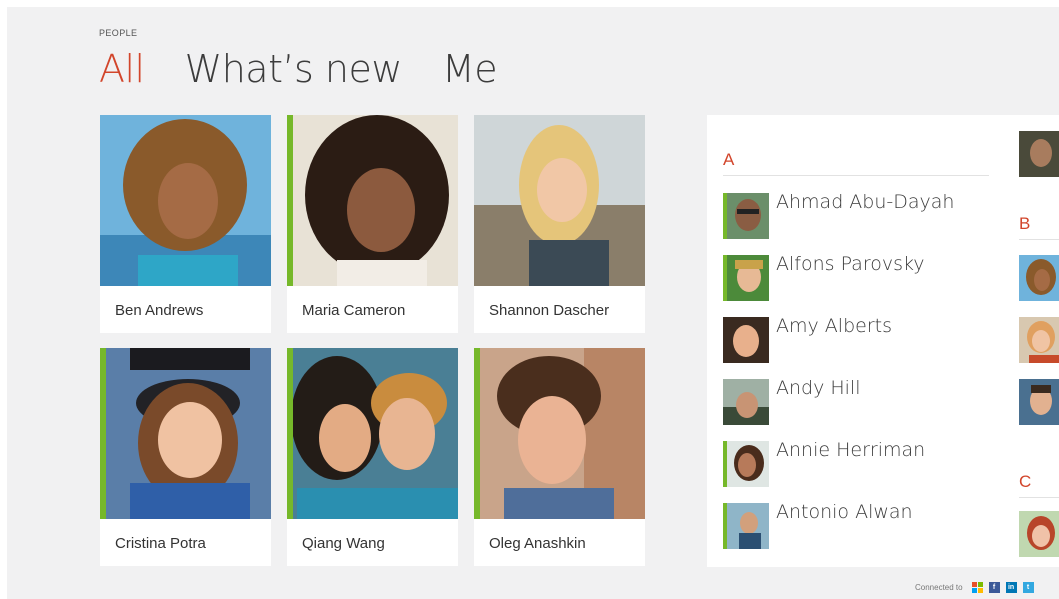  Describe the element at coordinates (818, 388) in the screenshot. I see `contact-name: Andy Hill` at that location.